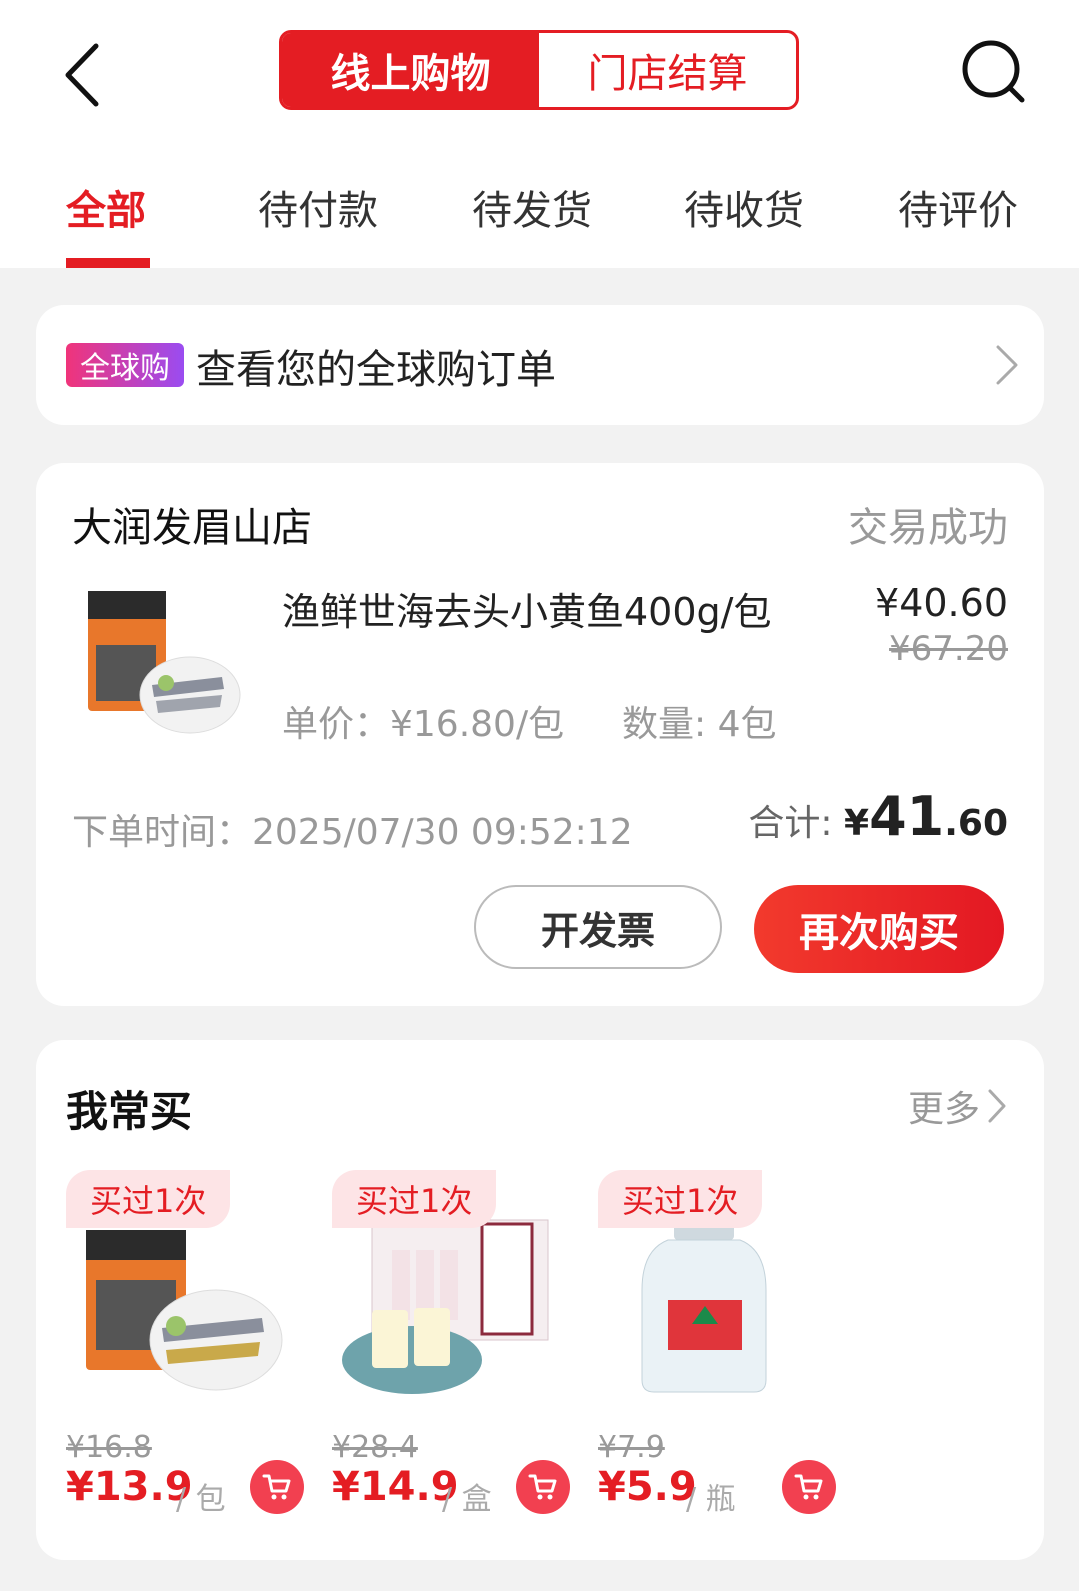 The image size is (1079, 1591). I want to click on back-arrow-icon, so click(85, 75).